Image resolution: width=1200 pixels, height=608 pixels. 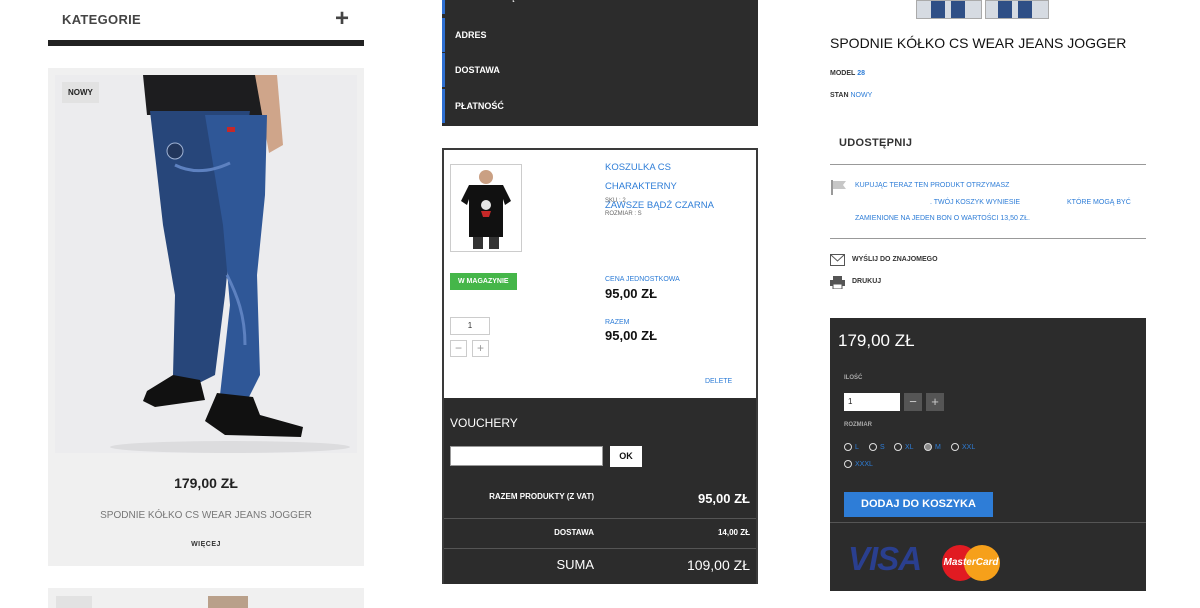 What do you see at coordinates (913, 402) in the screenshot?
I see `buy-quantity-decrease-button: −` at bounding box center [913, 402].